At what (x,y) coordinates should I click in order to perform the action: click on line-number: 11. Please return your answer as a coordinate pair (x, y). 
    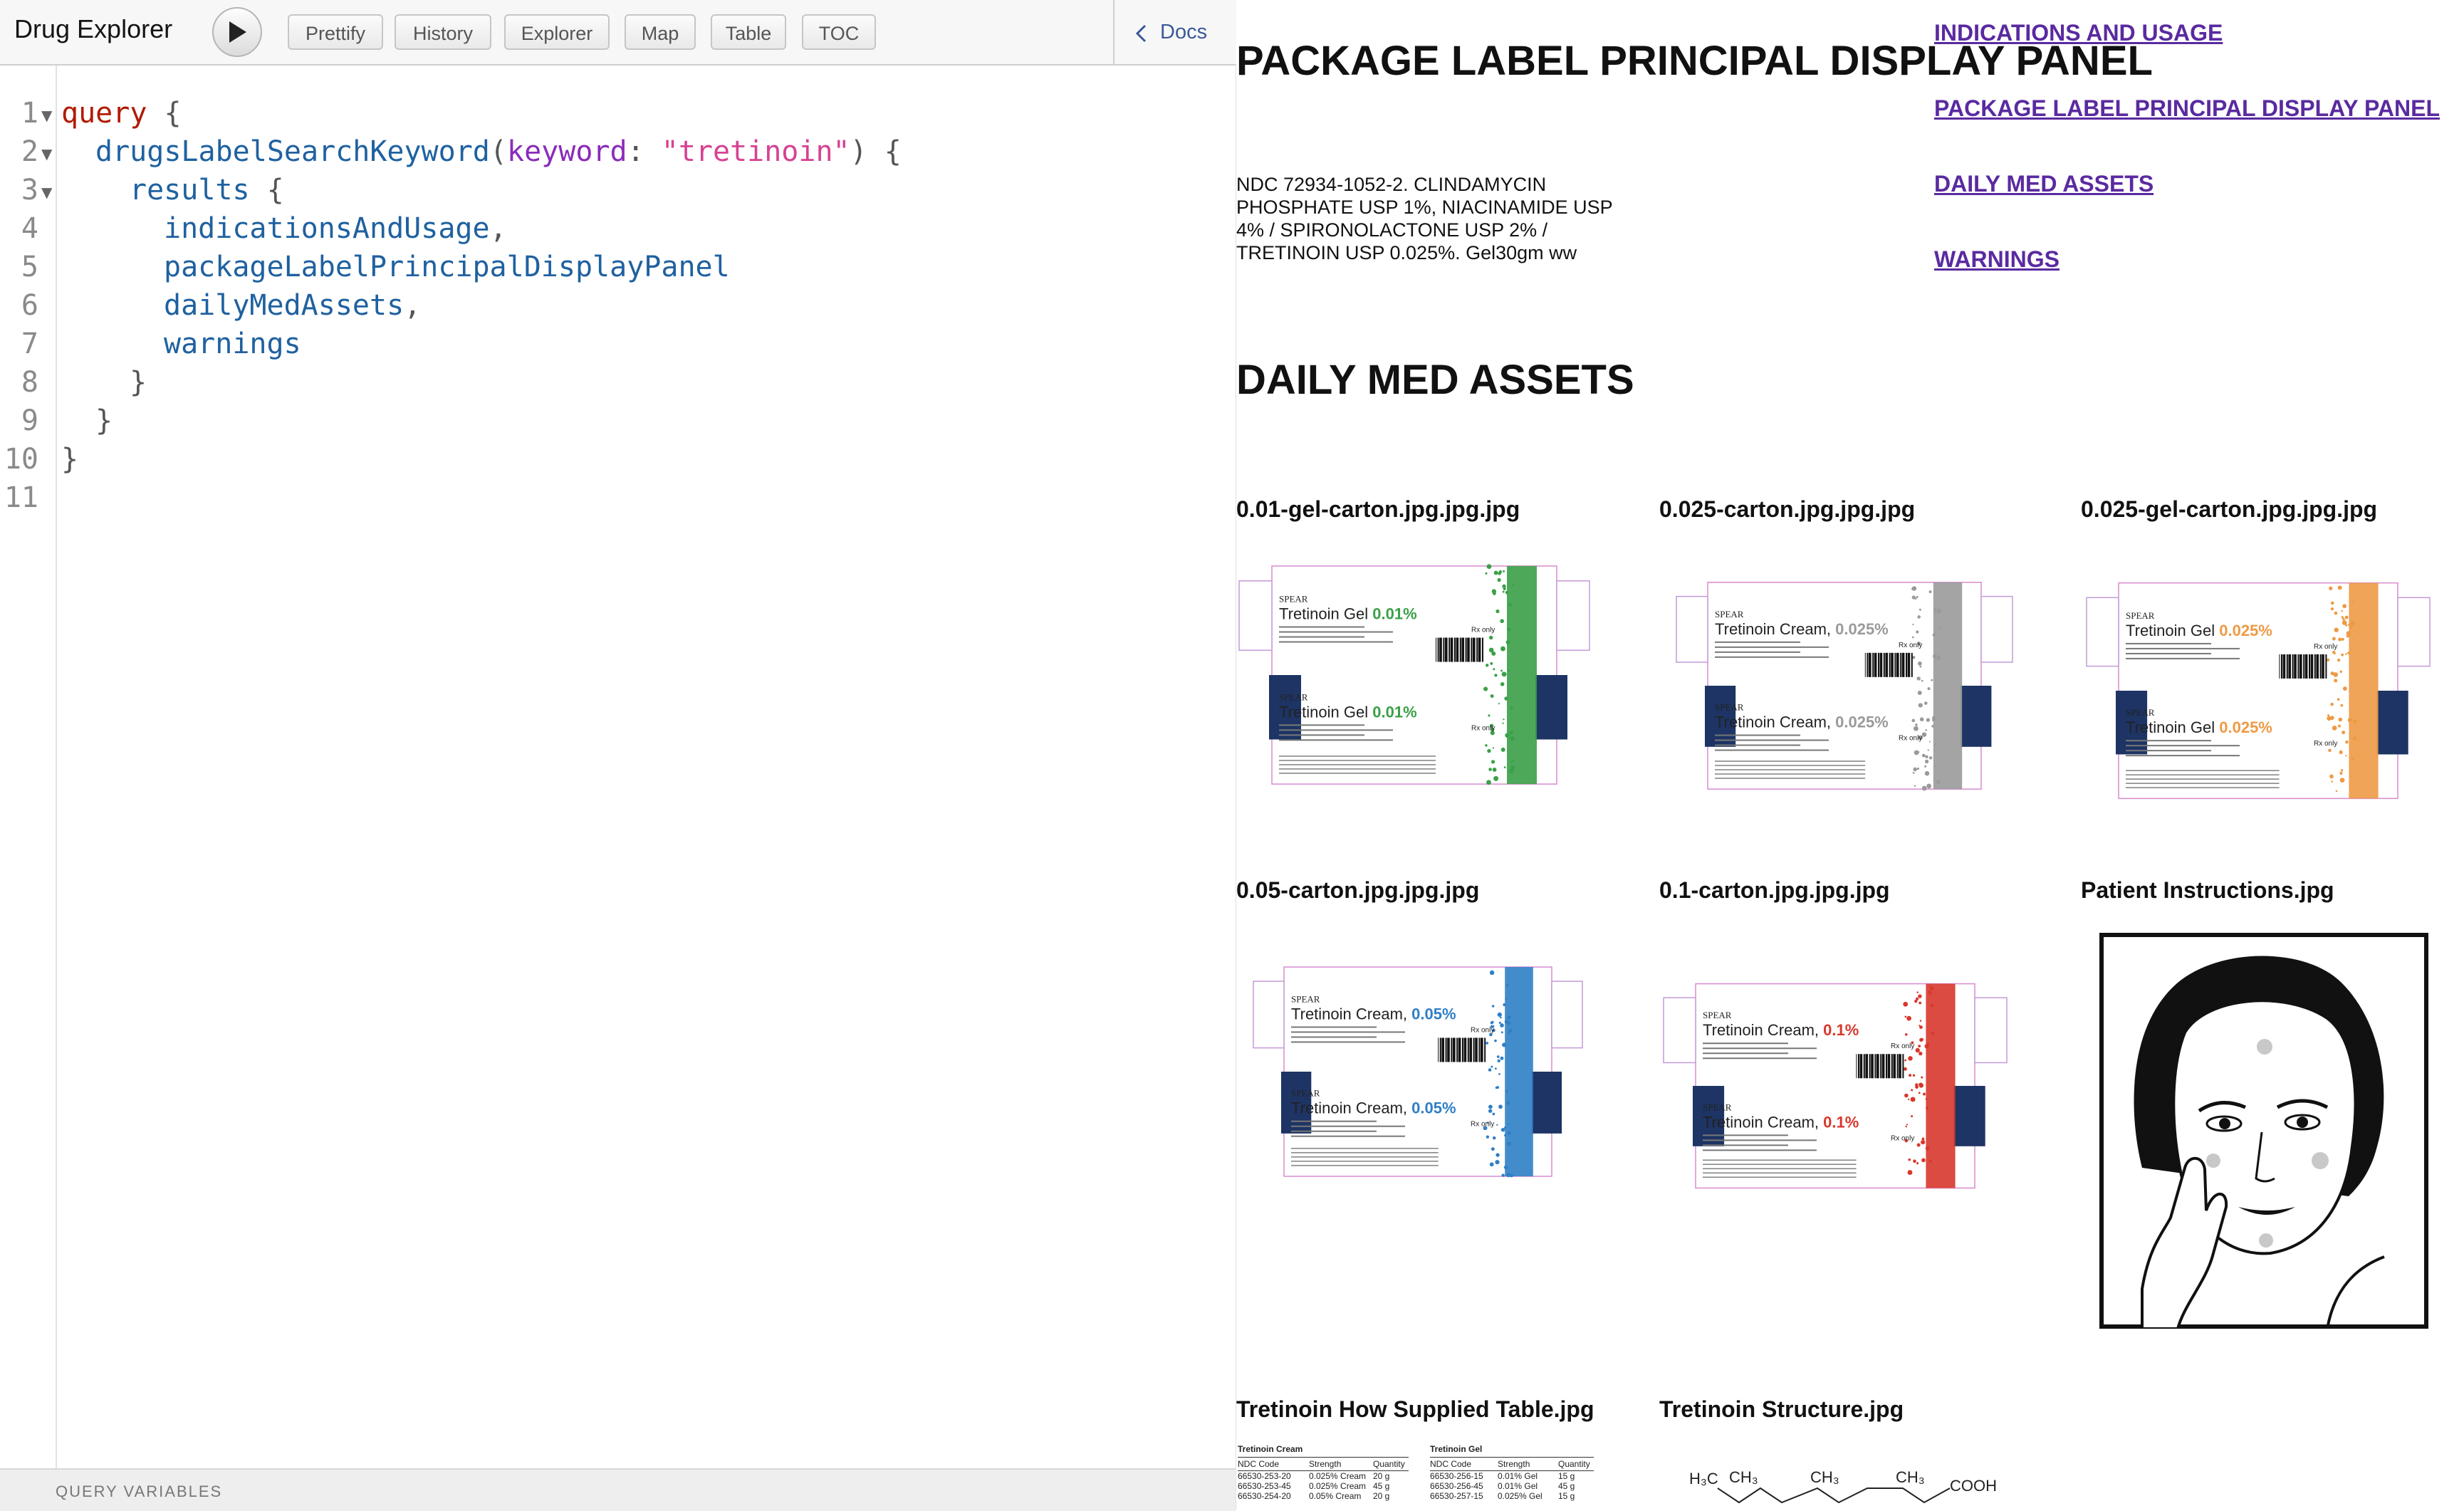
    Looking at the image, I should click on (19, 498).